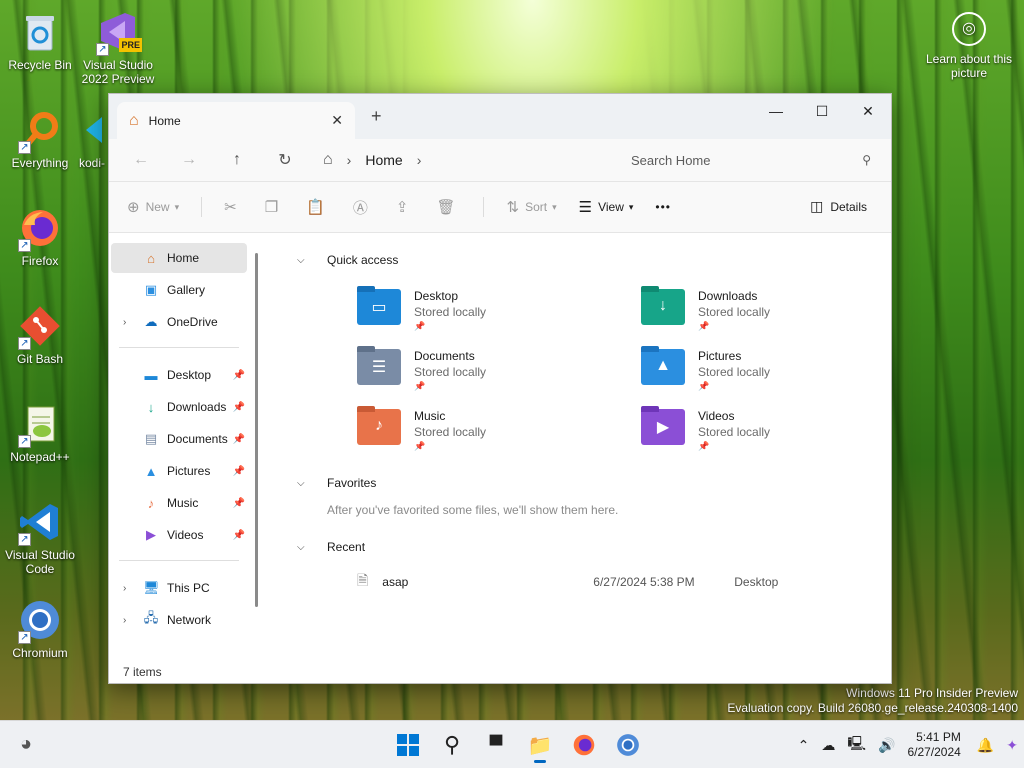 Image resolution: width=1024 pixels, height=768 pixels. Describe the element at coordinates (822, 111) in the screenshot. I see `maximize-button: ☐` at that location.